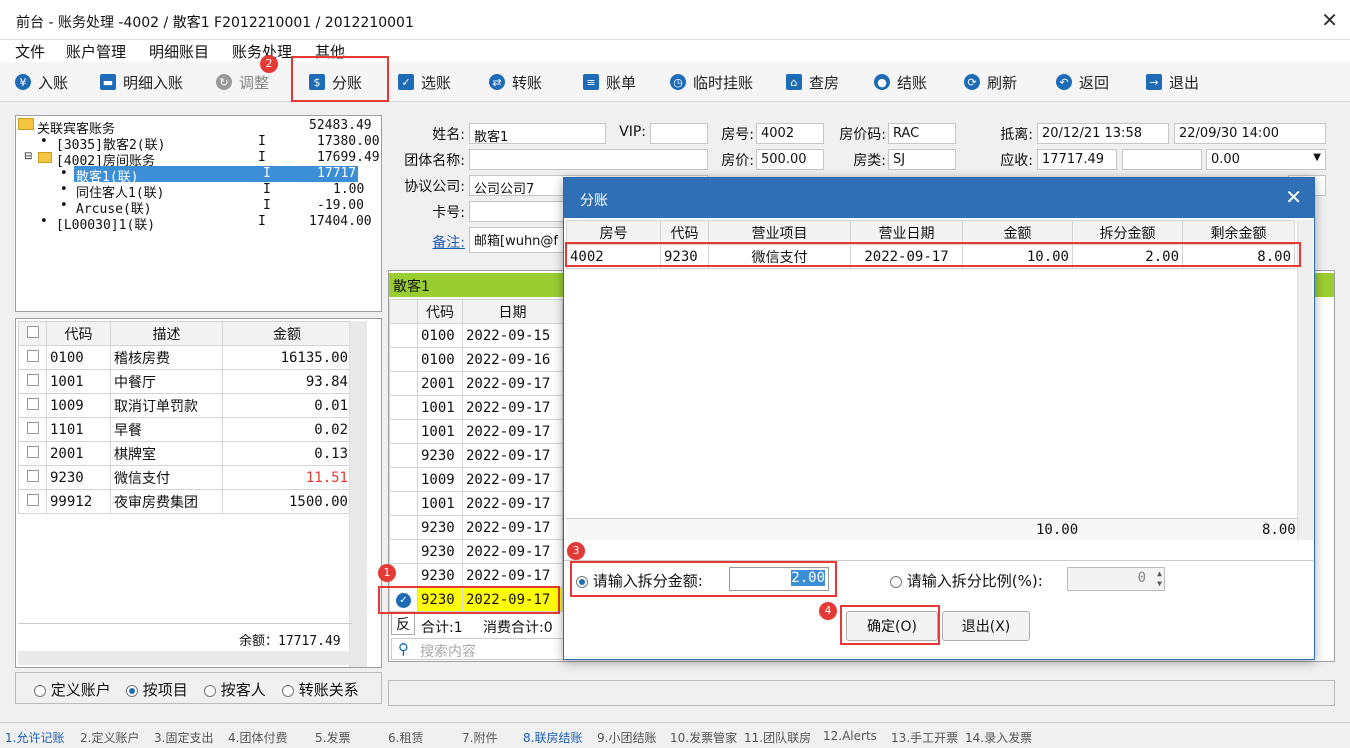  I want to click on bill-button: ≡ 账单, so click(609, 82).